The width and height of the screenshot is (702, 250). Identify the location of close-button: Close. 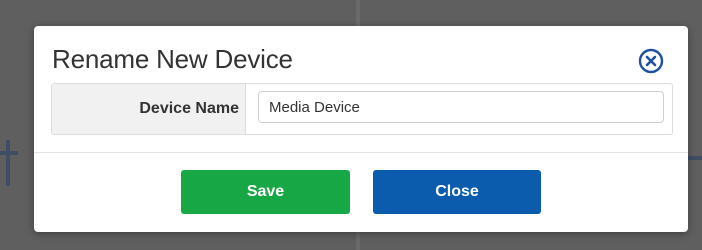
(457, 192).